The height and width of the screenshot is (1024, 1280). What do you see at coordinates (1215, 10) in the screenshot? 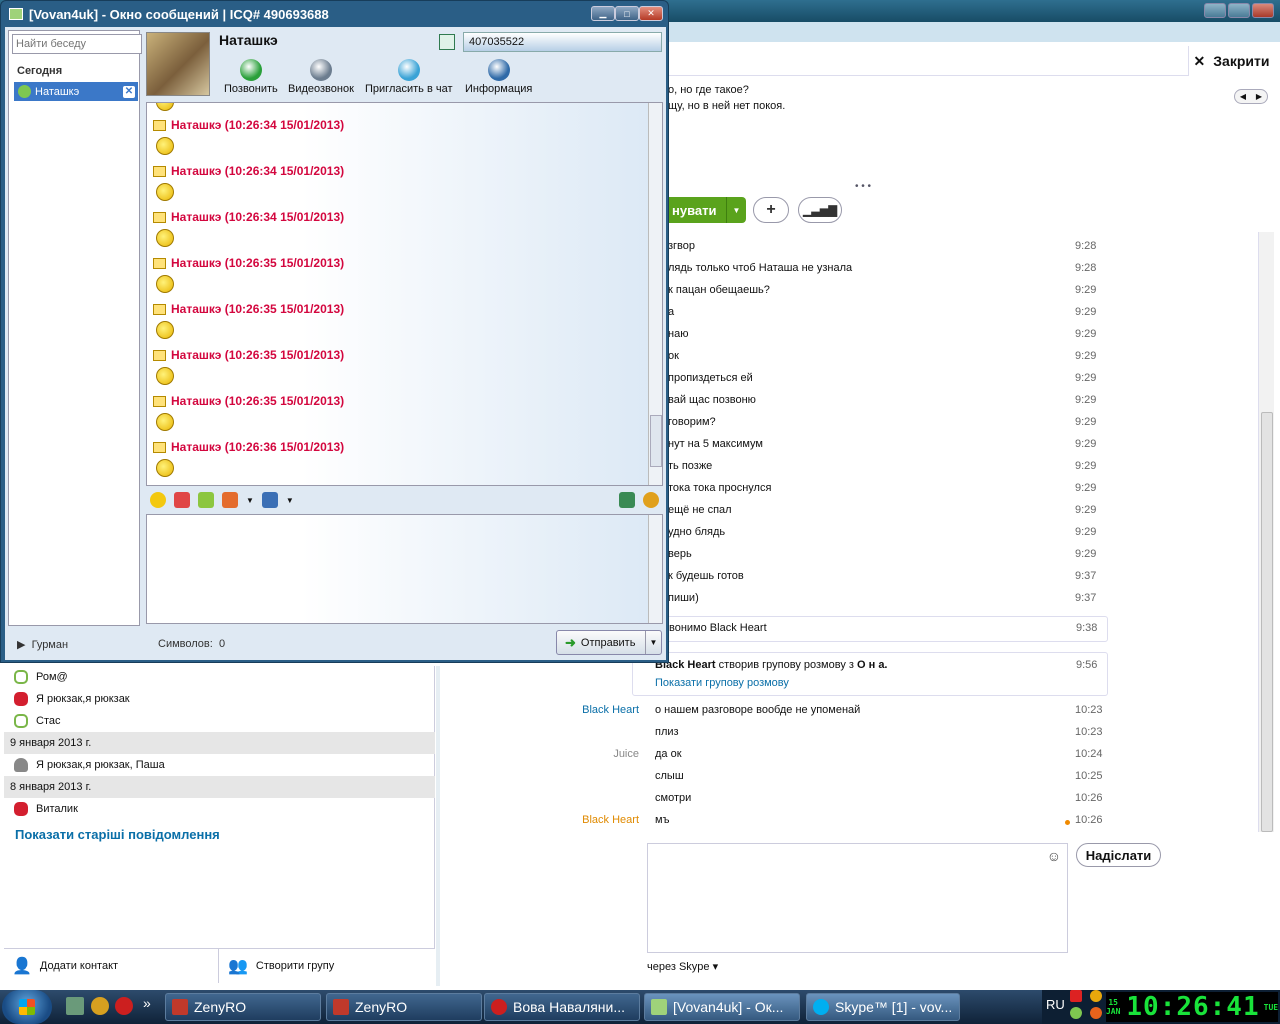
I see `minimize-button` at bounding box center [1215, 10].